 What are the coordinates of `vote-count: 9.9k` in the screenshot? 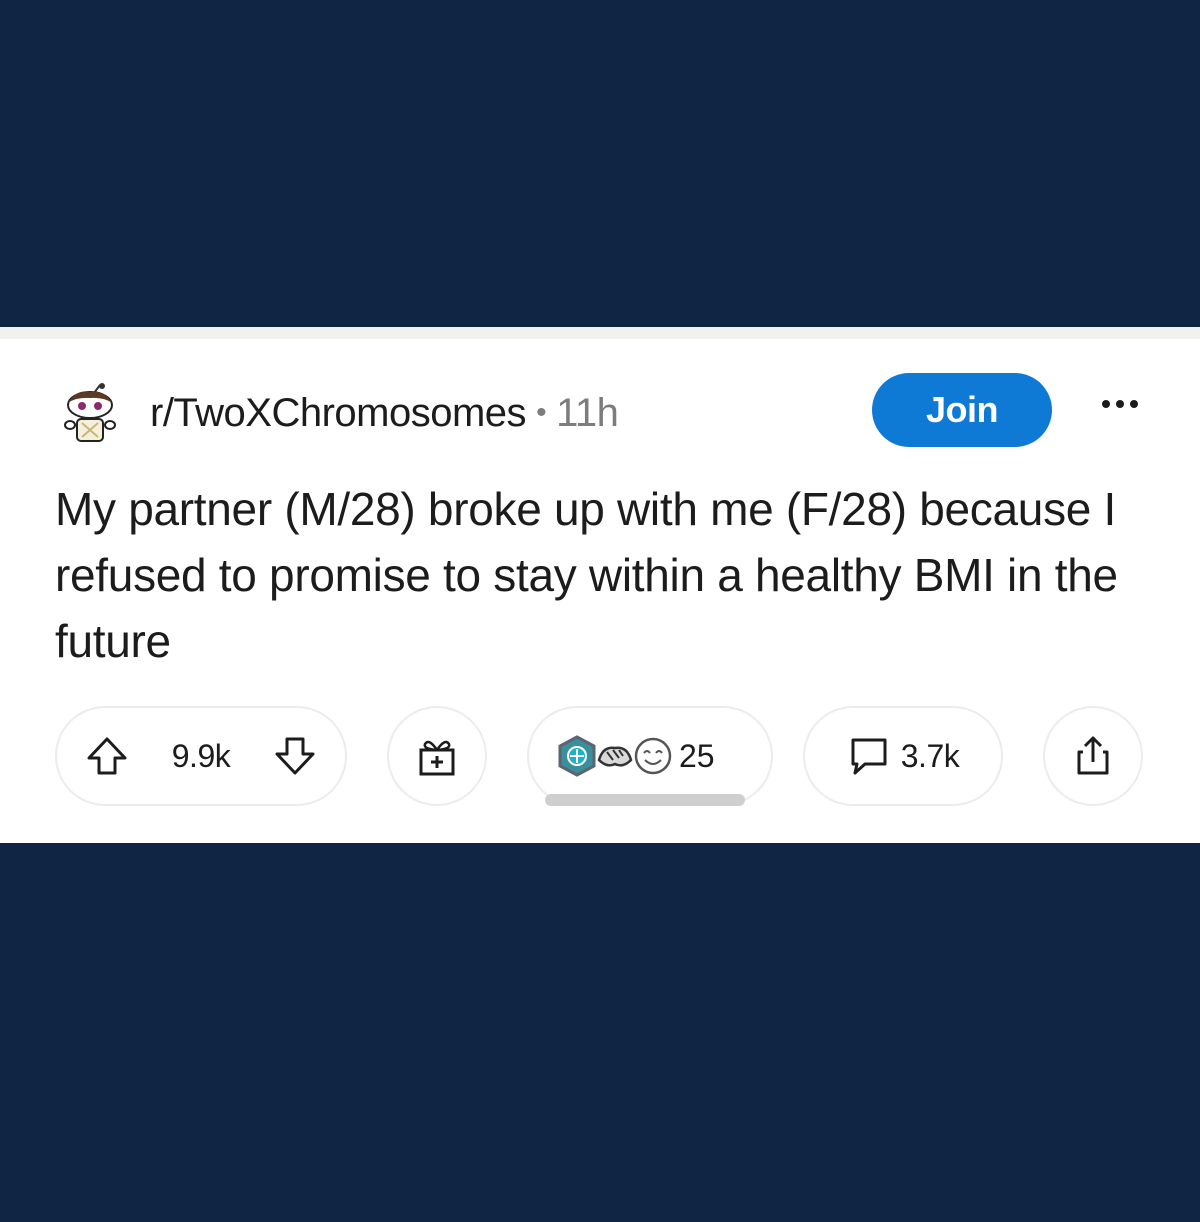 It's located at (201, 755).